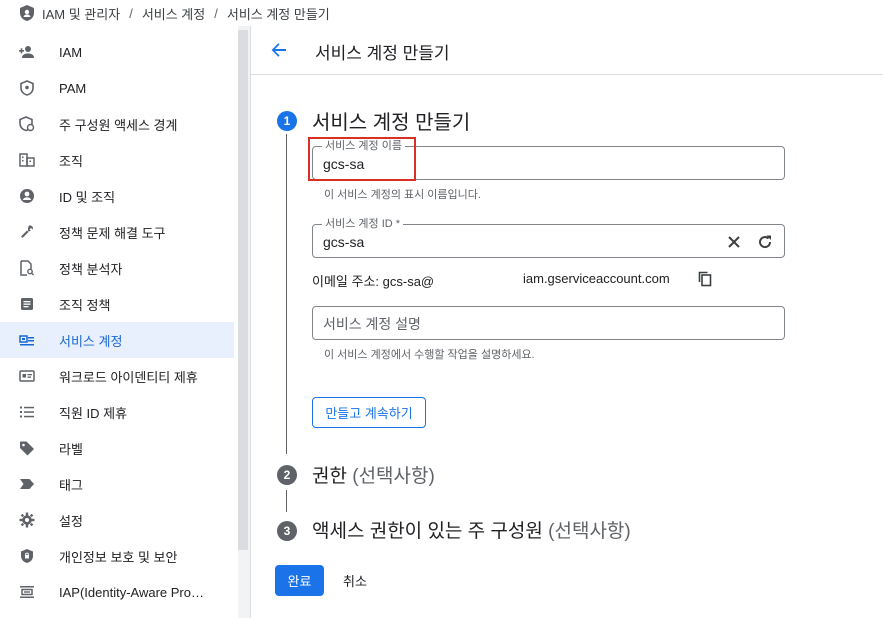  Describe the element at coordinates (73, 88) in the screenshot. I see `sidebar-item-label: PAM` at that location.